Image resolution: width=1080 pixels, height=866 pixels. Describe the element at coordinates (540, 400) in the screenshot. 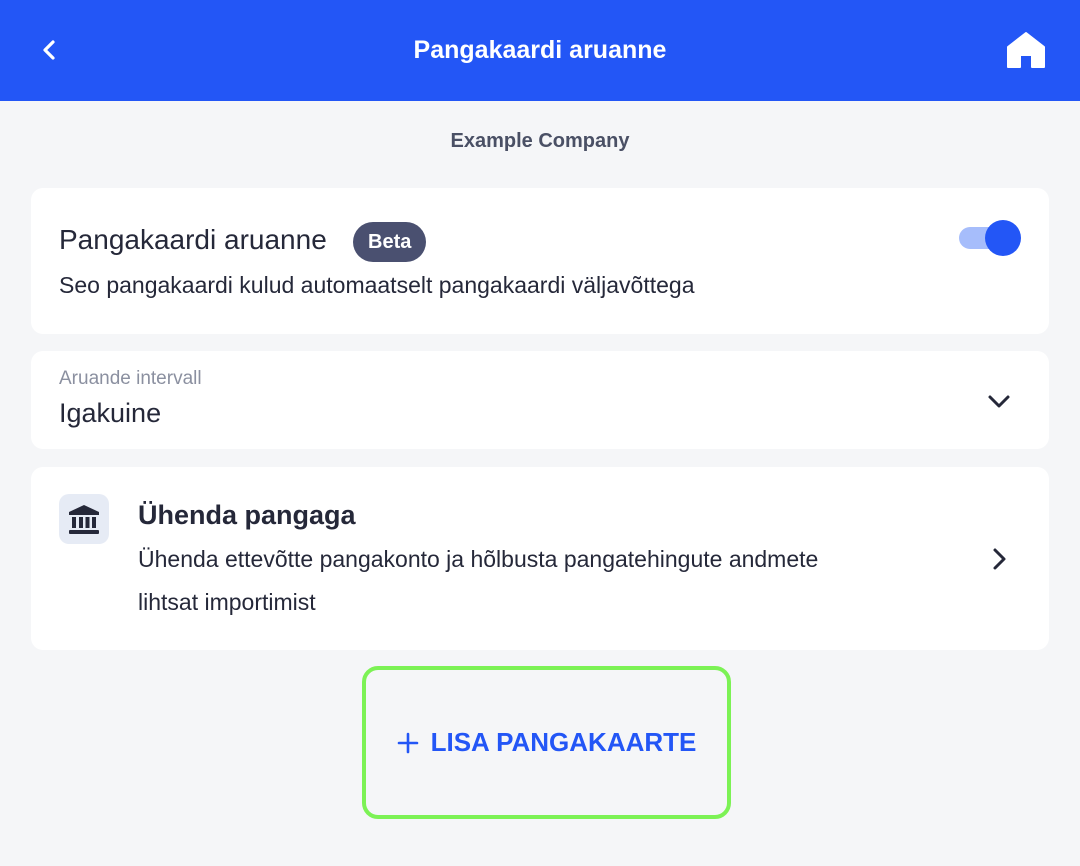

I see `interval-select: Aruande intervall Igakuine` at that location.